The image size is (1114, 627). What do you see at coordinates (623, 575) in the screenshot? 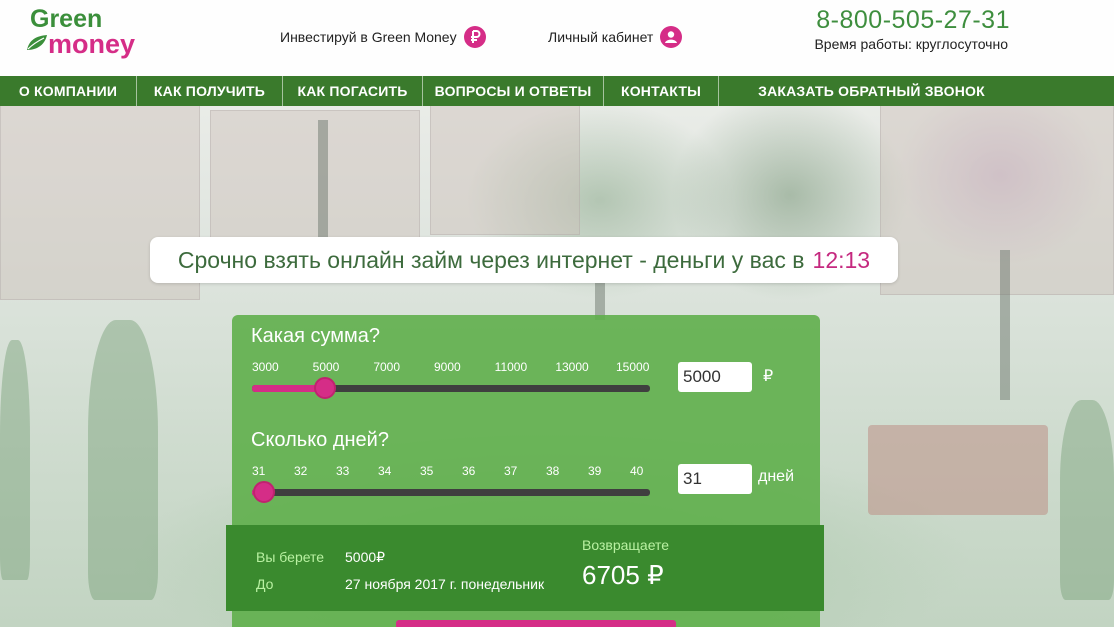
I see `return-value: 6705 ₽` at bounding box center [623, 575].